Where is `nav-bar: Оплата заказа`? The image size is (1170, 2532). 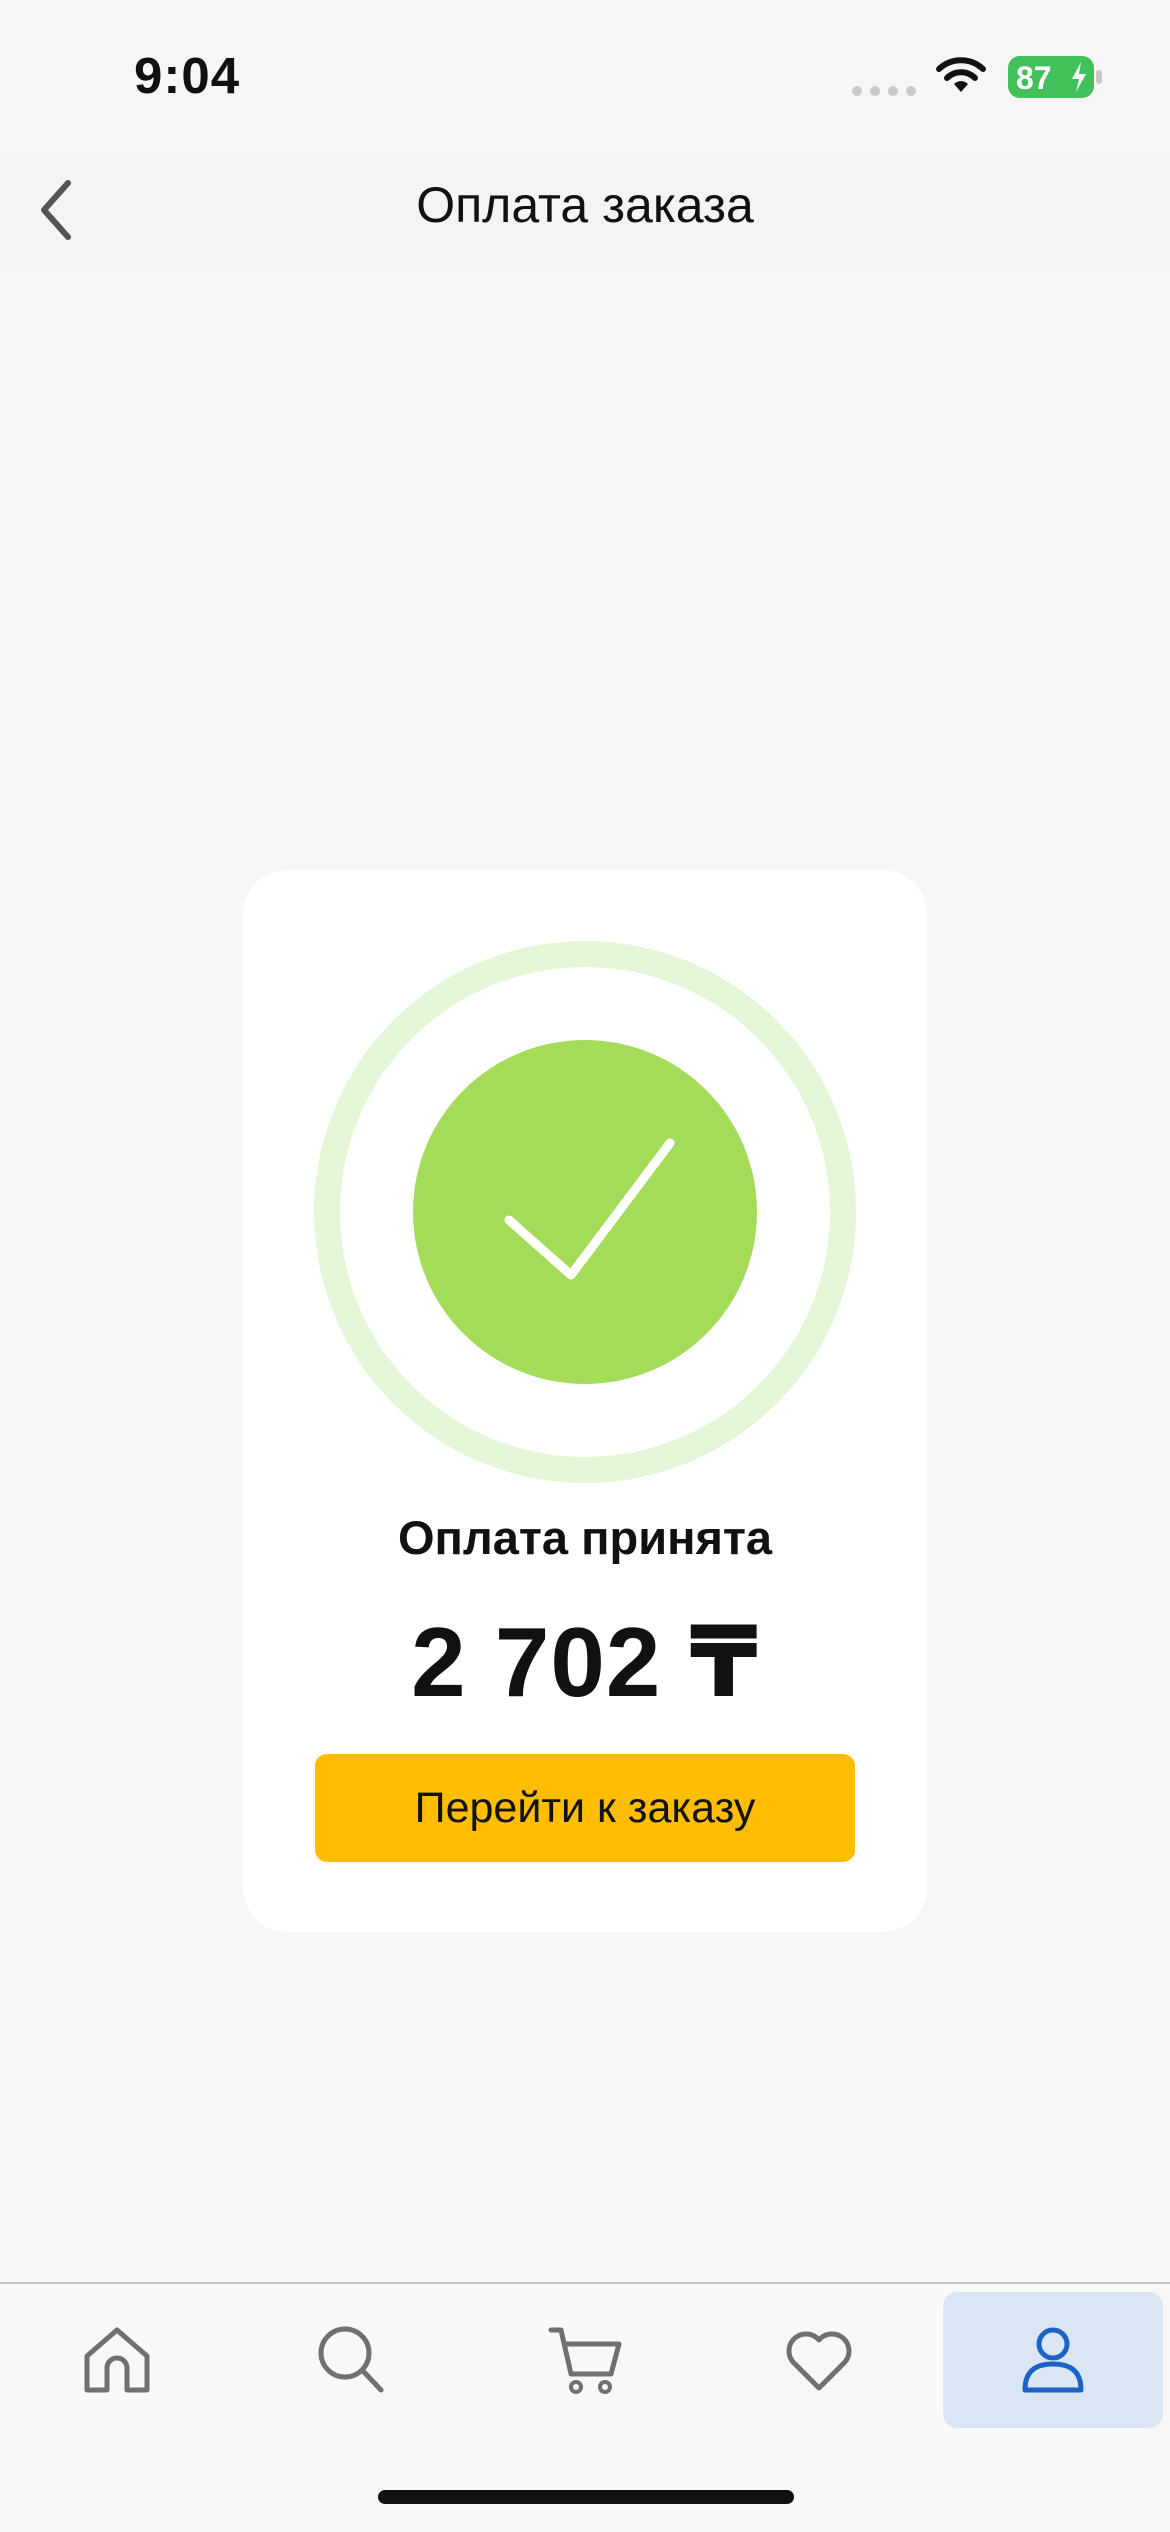
nav-bar: Оплата заказа is located at coordinates (585, 210).